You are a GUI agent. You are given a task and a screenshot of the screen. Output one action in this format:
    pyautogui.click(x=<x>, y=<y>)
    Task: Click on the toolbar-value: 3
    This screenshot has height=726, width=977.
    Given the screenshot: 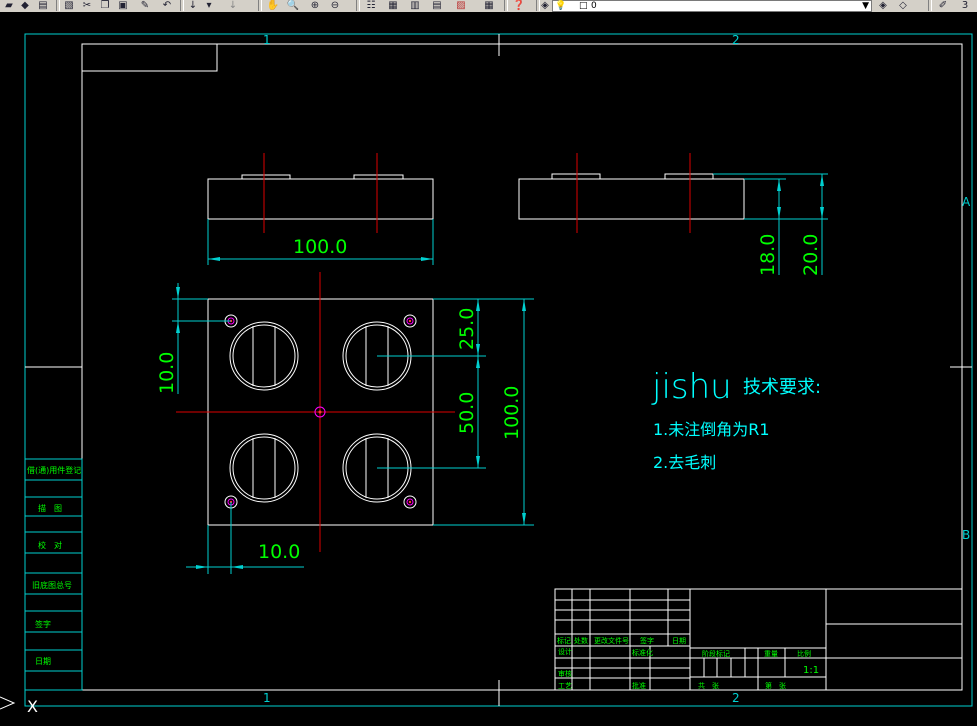 What is the action you would take?
    pyautogui.click(x=965, y=5)
    